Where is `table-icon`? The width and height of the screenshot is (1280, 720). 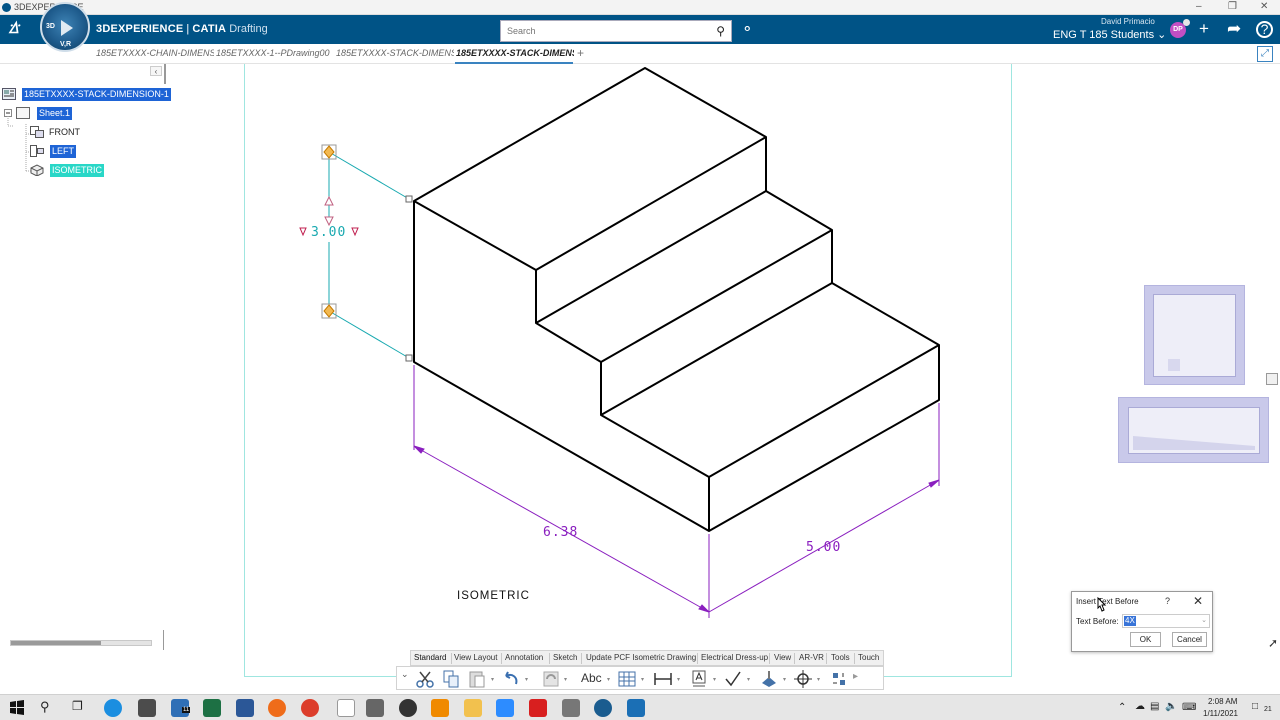
table-icon is located at coordinates (627, 679).